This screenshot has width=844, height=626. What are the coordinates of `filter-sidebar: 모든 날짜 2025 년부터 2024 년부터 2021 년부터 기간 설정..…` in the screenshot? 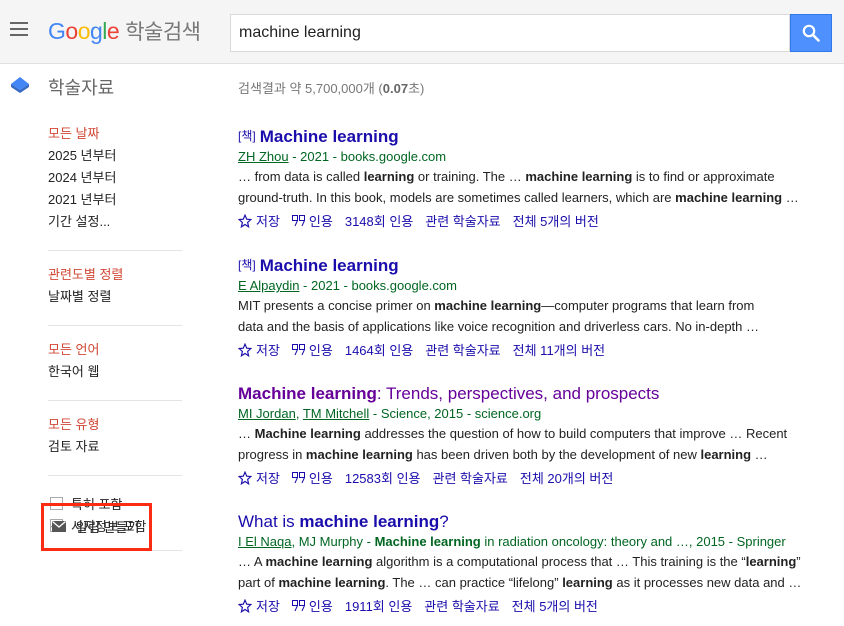 It's located at (115, 346).